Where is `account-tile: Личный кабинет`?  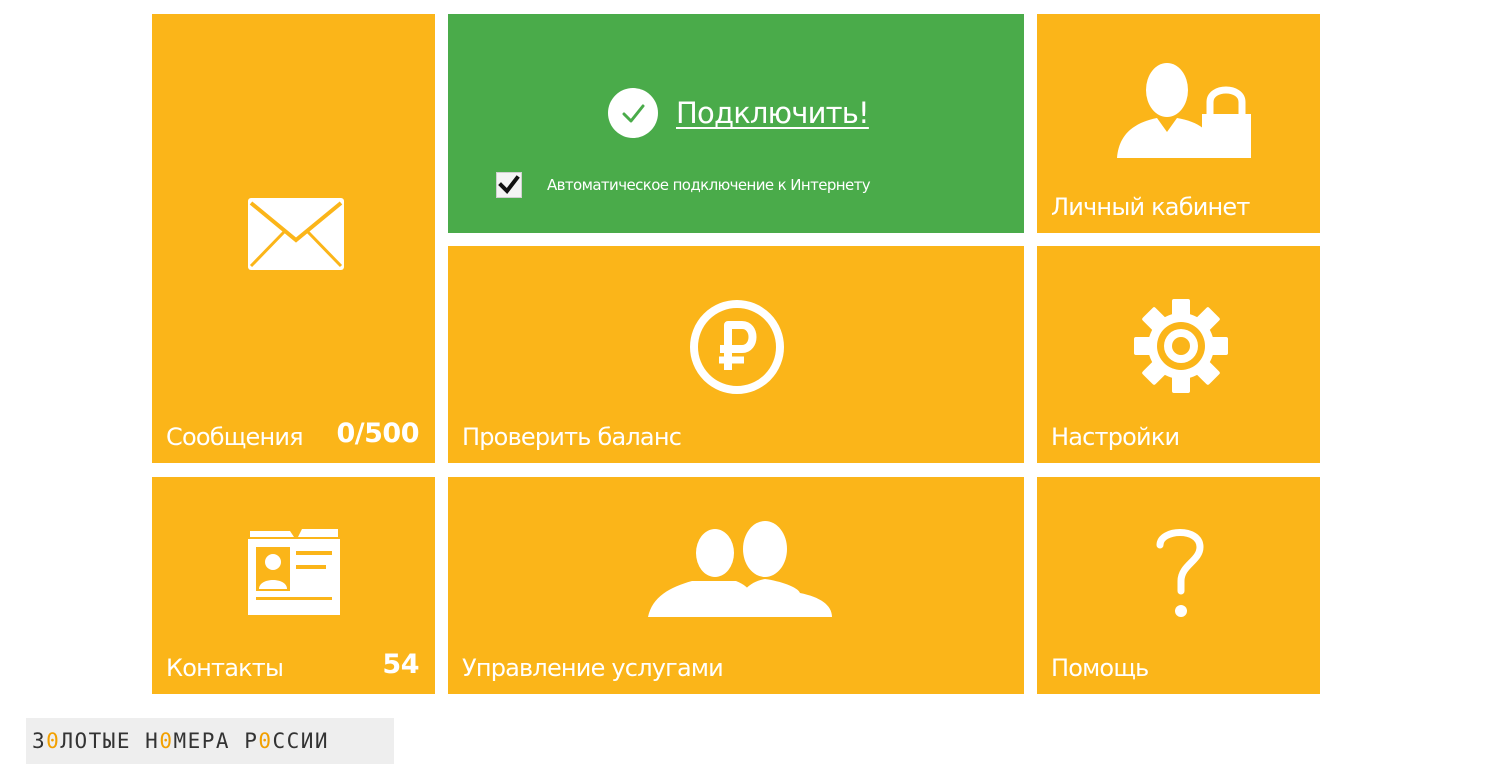 account-tile: Личный кабинет is located at coordinates (1178, 123).